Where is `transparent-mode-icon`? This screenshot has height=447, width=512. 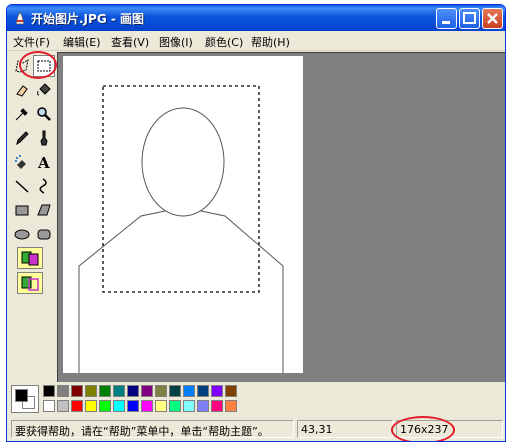 transparent-mode-icon is located at coordinates (30, 283).